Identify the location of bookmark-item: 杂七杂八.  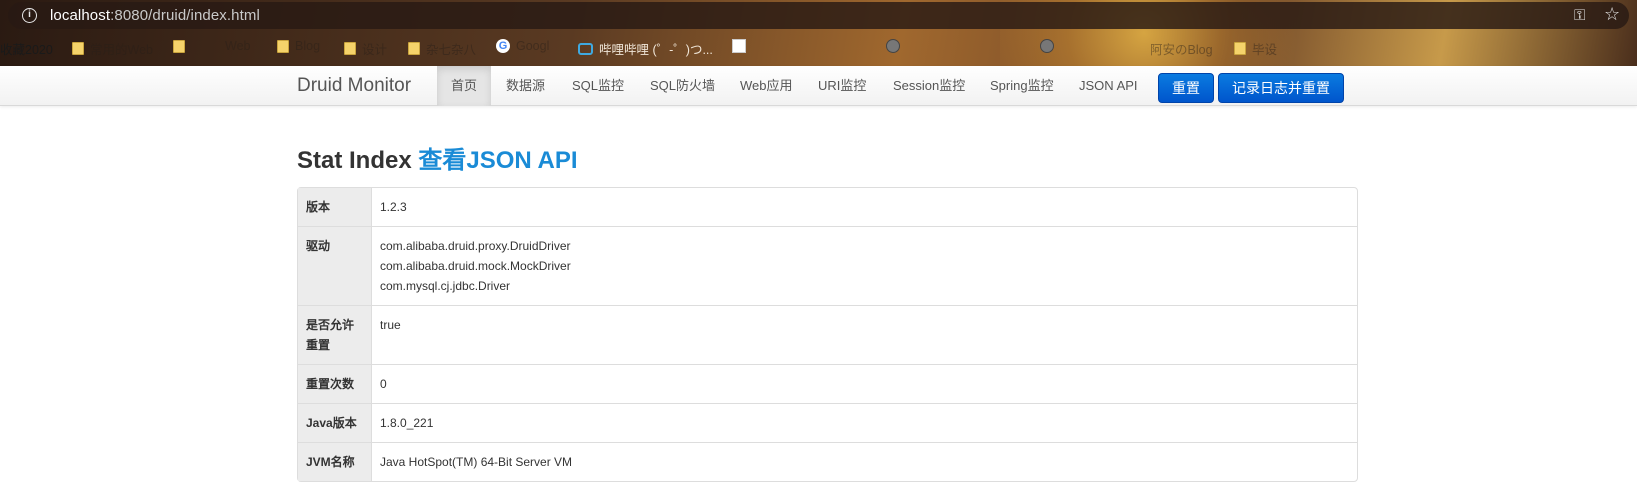
(442, 48).